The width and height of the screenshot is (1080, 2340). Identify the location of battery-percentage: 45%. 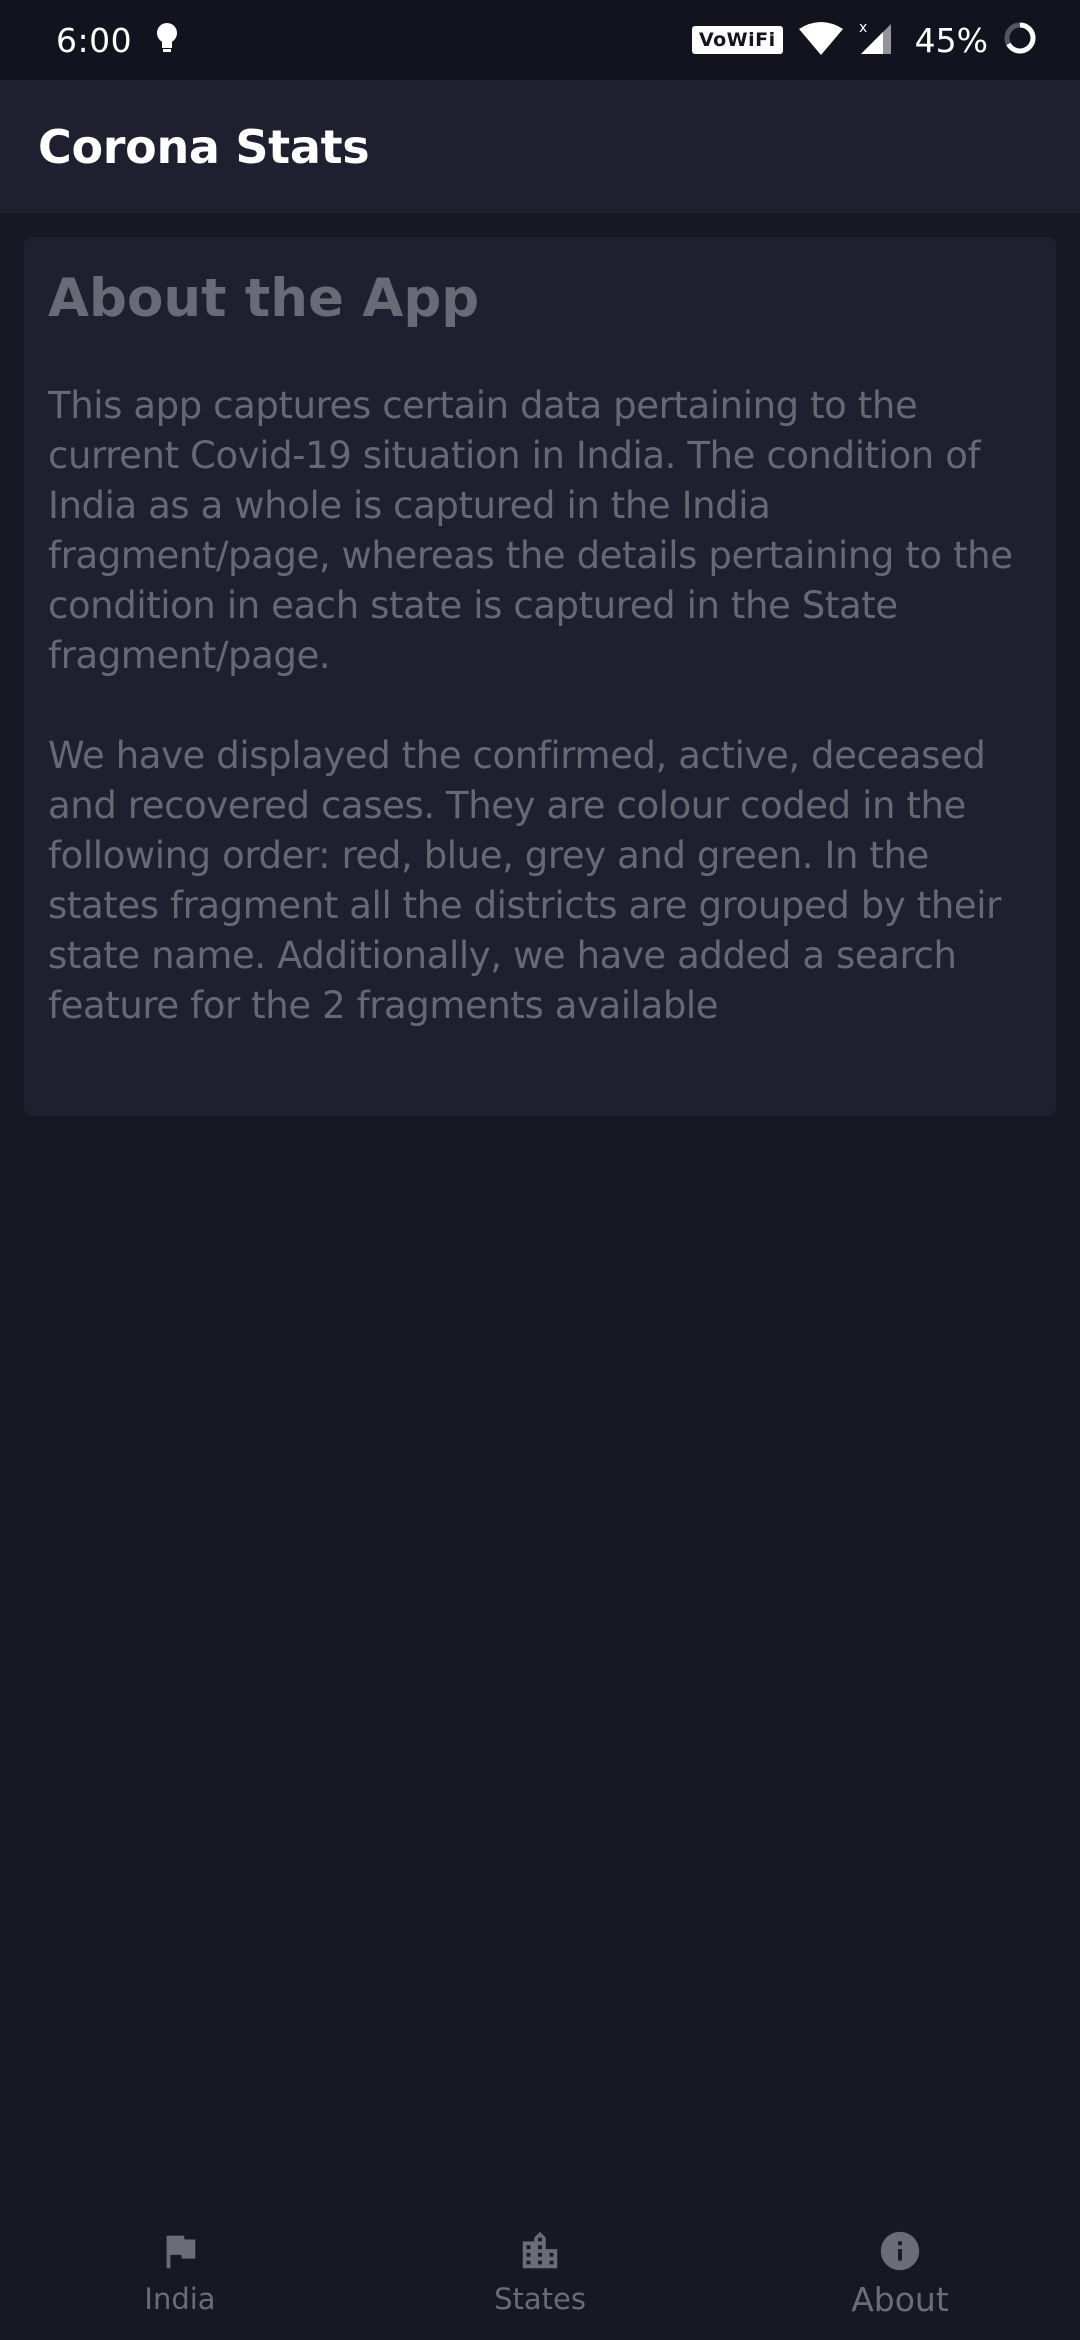
(951, 40).